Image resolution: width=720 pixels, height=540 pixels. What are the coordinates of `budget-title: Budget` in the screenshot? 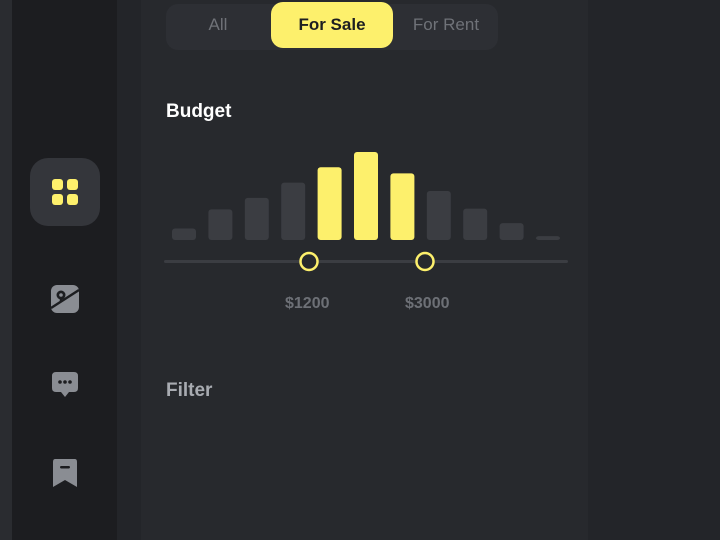 It's located at (199, 111).